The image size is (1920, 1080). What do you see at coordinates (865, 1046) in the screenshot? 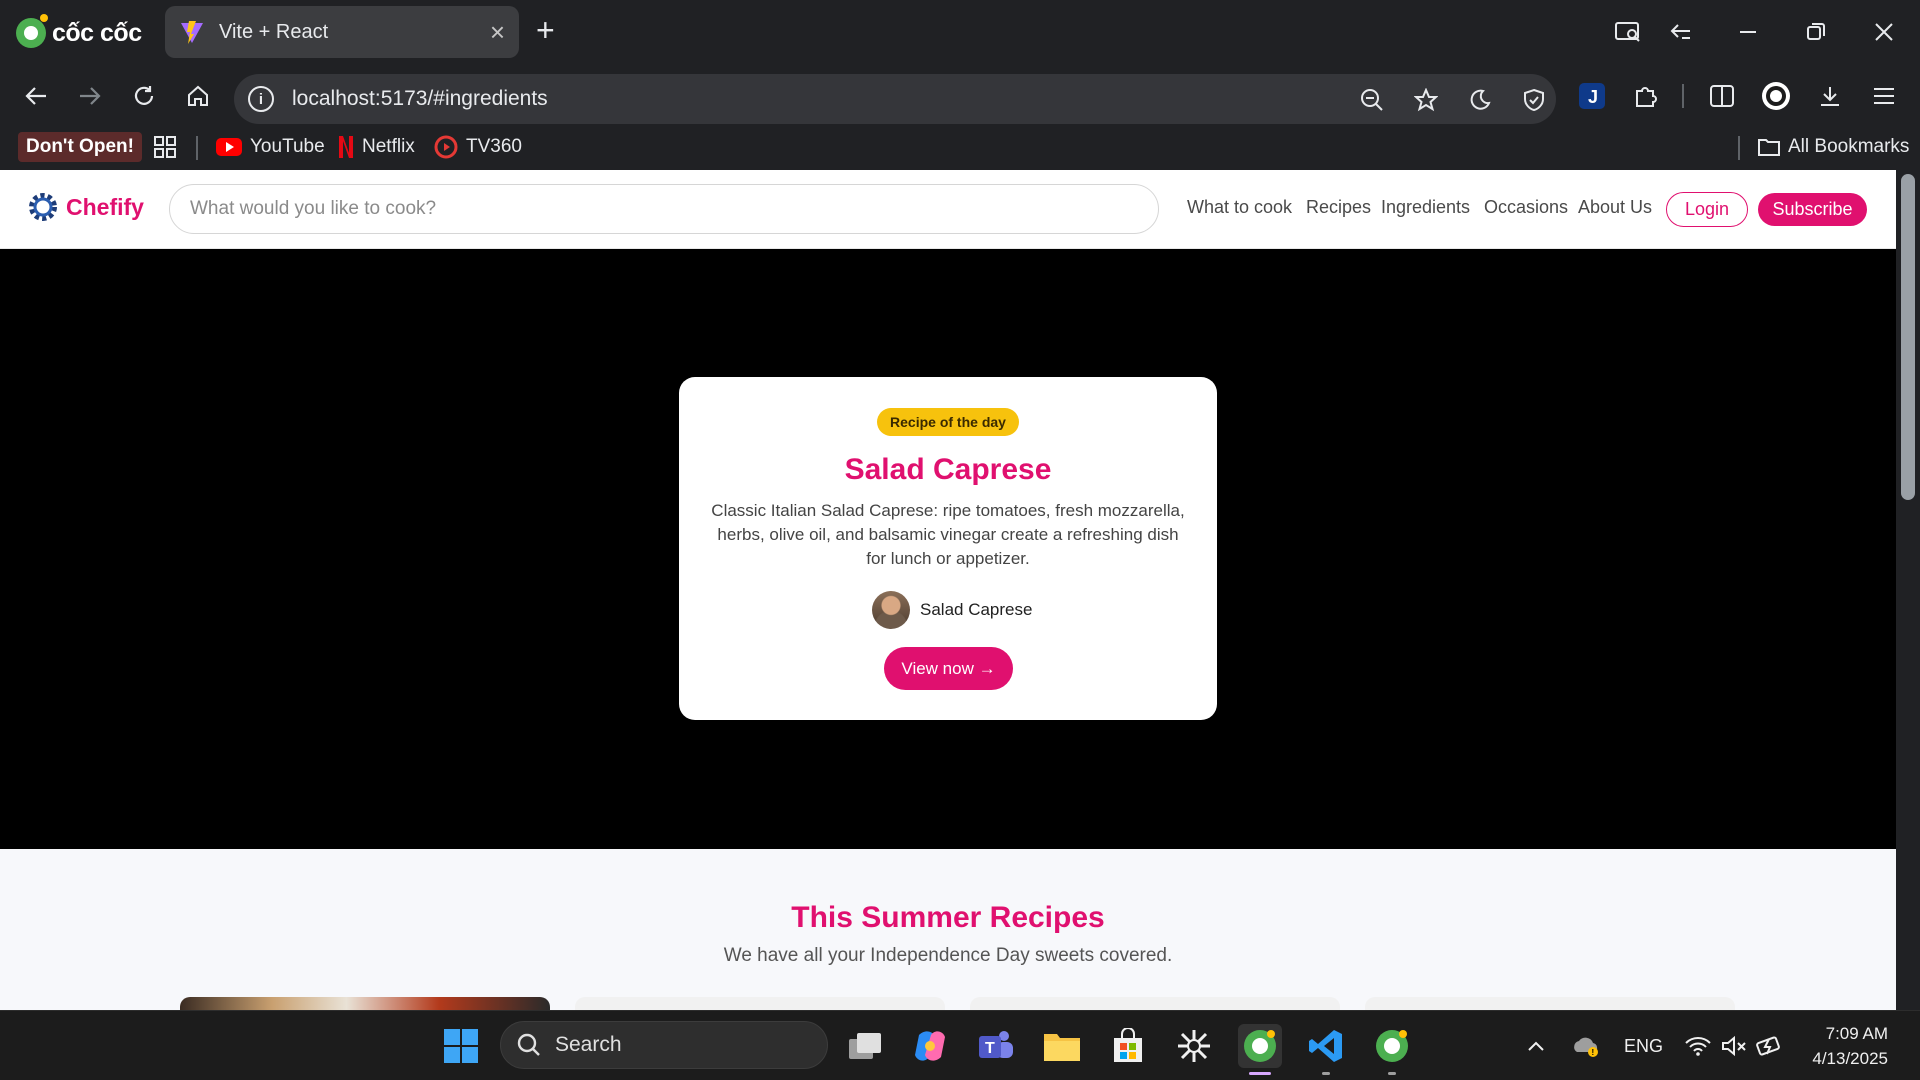
I see `task-view-icon` at bounding box center [865, 1046].